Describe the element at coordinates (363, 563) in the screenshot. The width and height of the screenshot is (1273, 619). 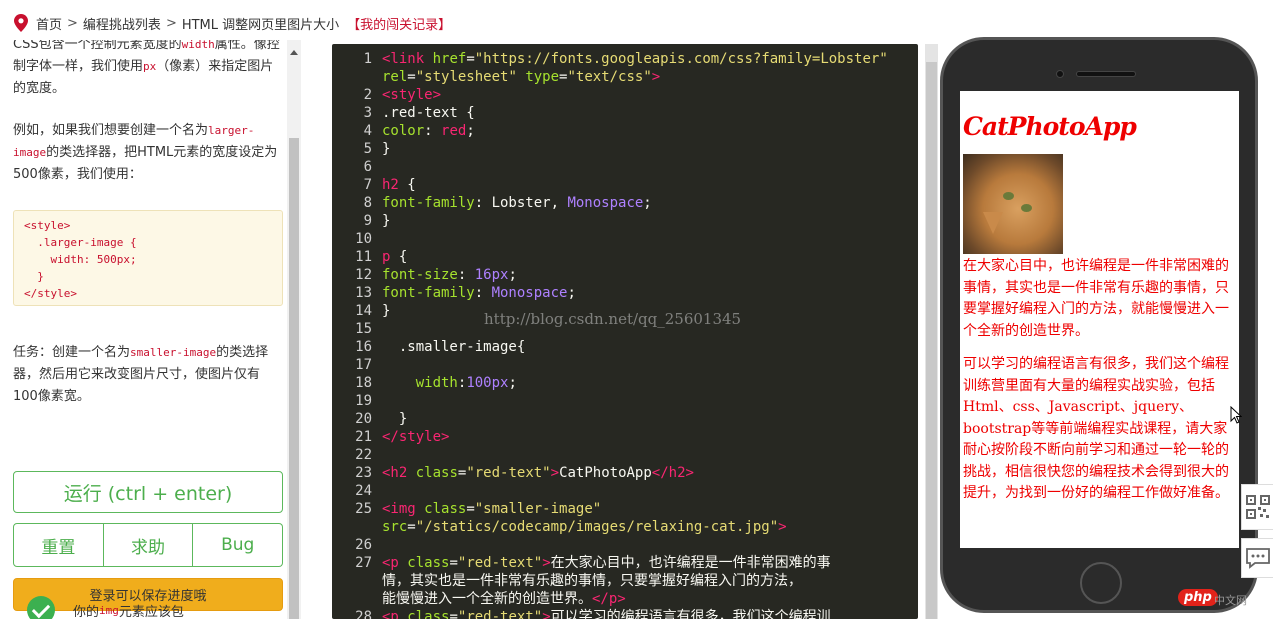
I see `line-number: 27` at that location.